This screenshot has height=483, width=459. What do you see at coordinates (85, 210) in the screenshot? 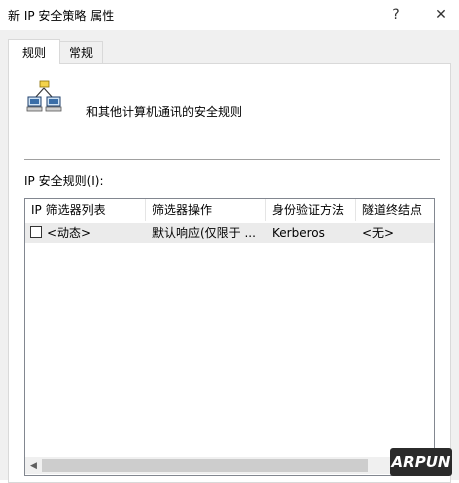
I see `column-header-filter-list: IP 筛选器列表` at bounding box center [85, 210].